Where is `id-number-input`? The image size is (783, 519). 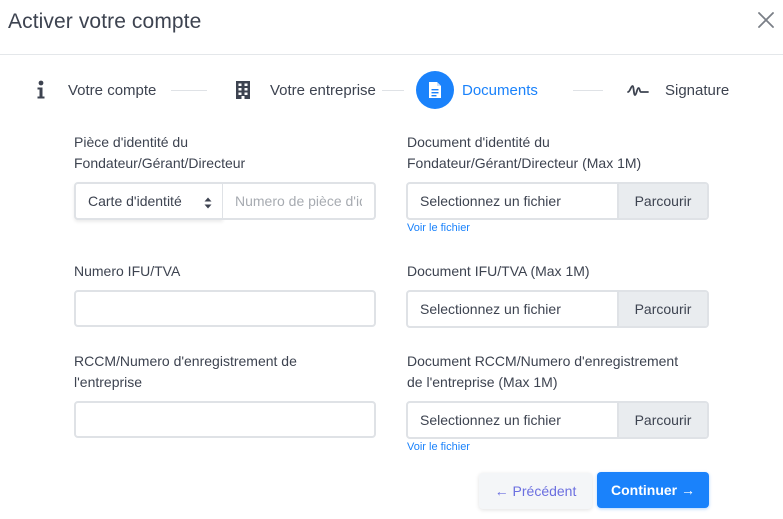
id-number-input is located at coordinates (299, 201).